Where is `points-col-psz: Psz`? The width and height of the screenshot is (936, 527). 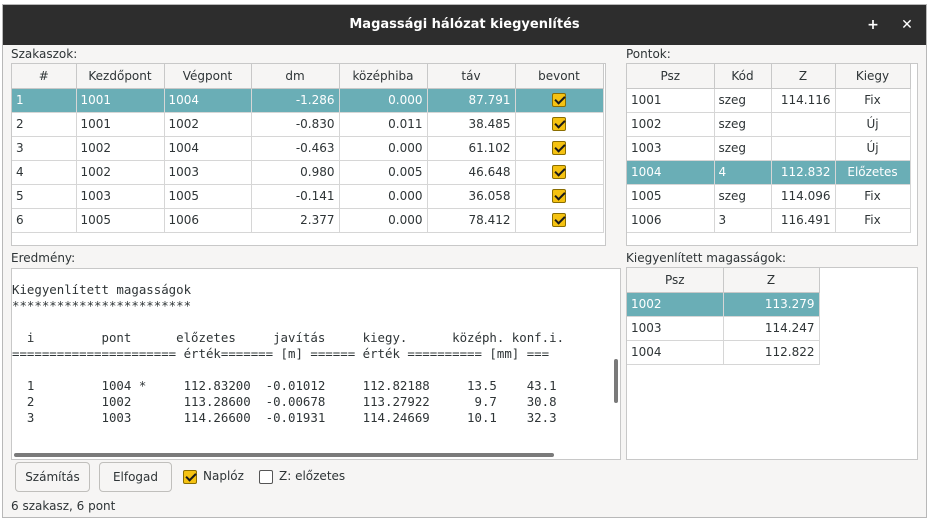
points-col-psz: Psz is located at coordinates (671, 76).